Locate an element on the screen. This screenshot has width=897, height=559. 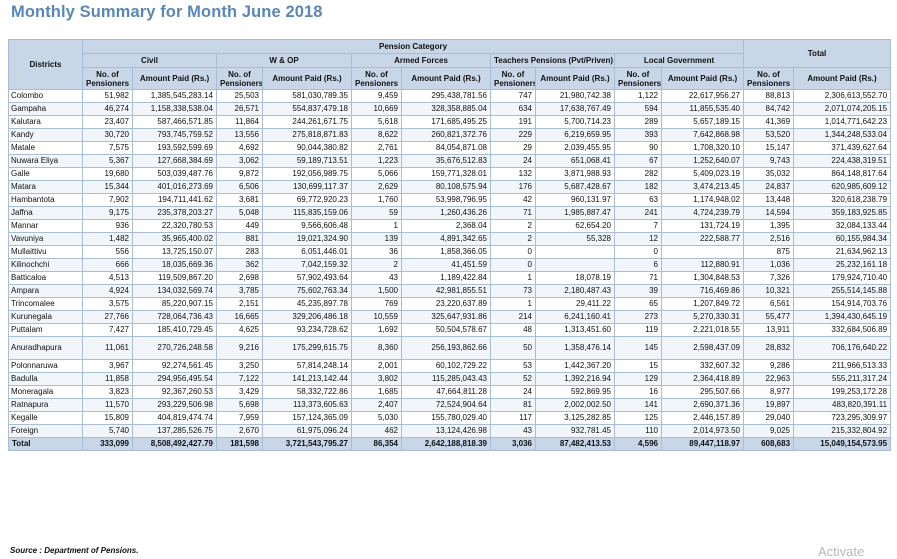
pensioners-cell: 30,720 is located at coordinates (107, 135).